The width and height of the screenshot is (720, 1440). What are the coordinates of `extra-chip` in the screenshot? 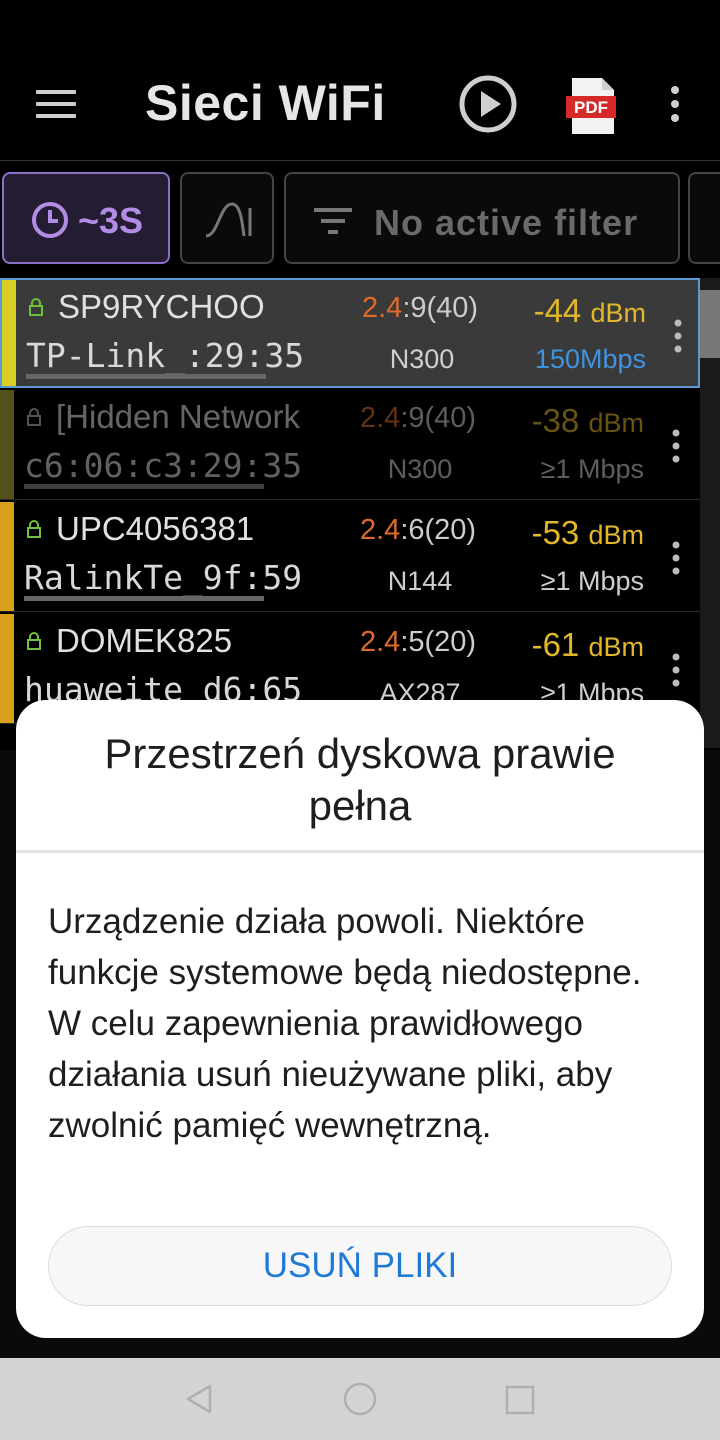 It's located at (704, 218).